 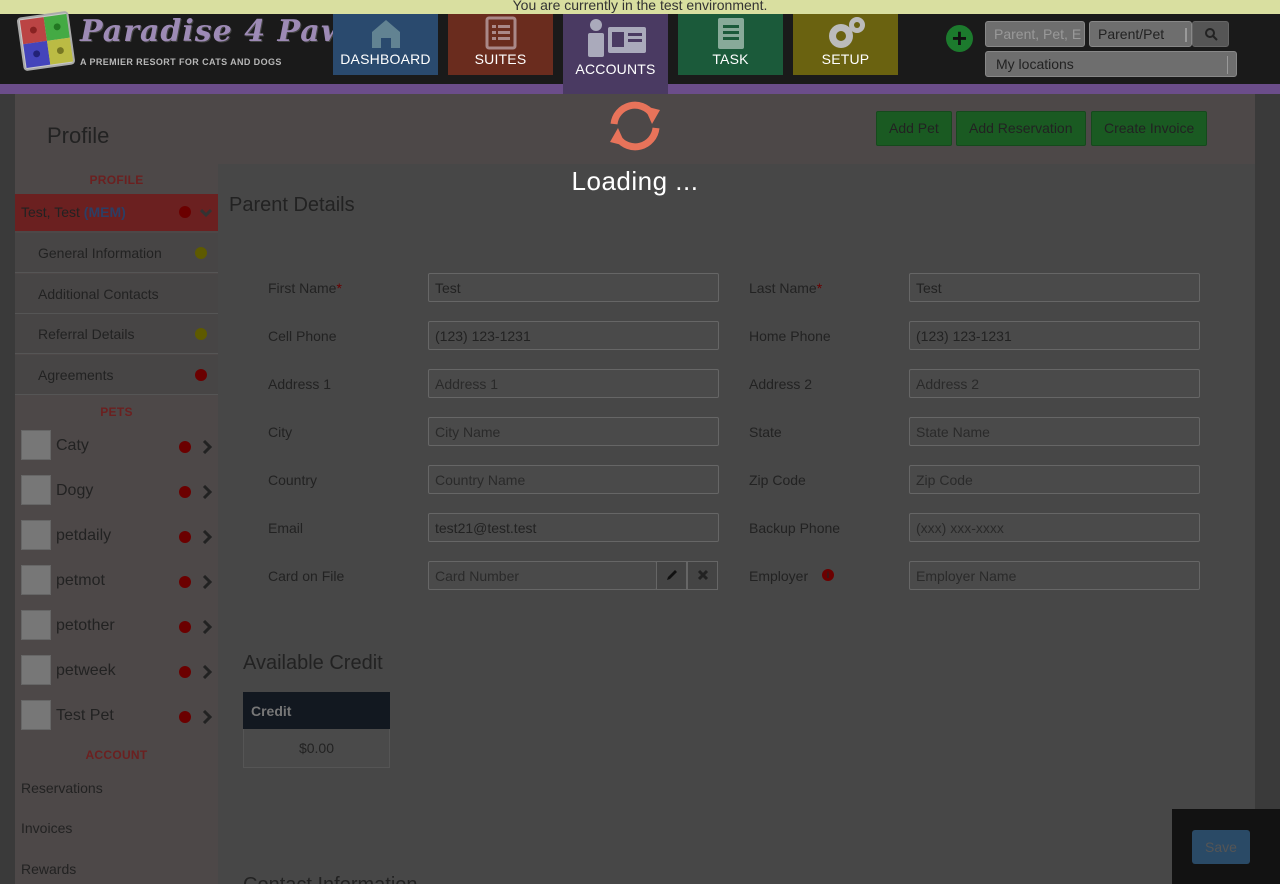 I want to click on sidebar-pet-dogy: Dogy, so click(x=116, y=491).